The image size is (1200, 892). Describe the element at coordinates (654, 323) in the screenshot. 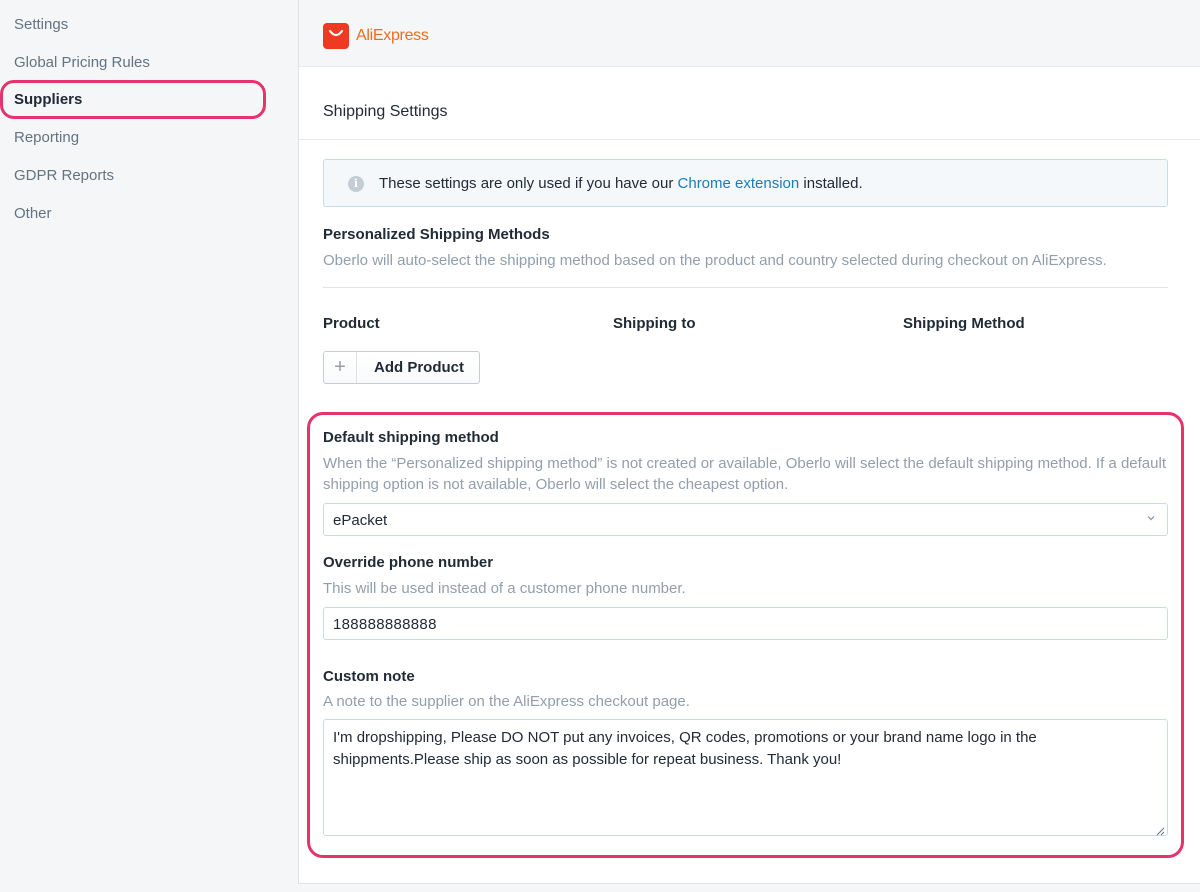

I see `column-header-shipping-to: Shipping to` at that location.